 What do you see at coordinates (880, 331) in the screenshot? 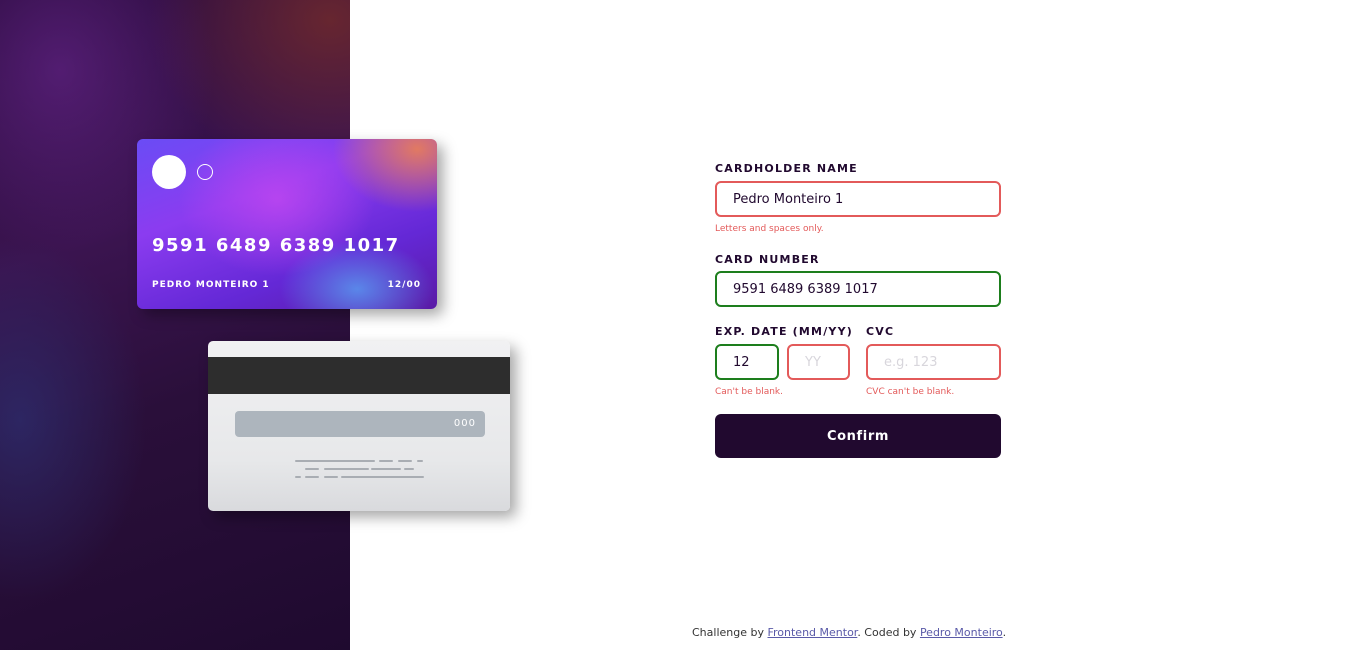
I see `cvc-label: CVC` at bounding box center [880, 331].